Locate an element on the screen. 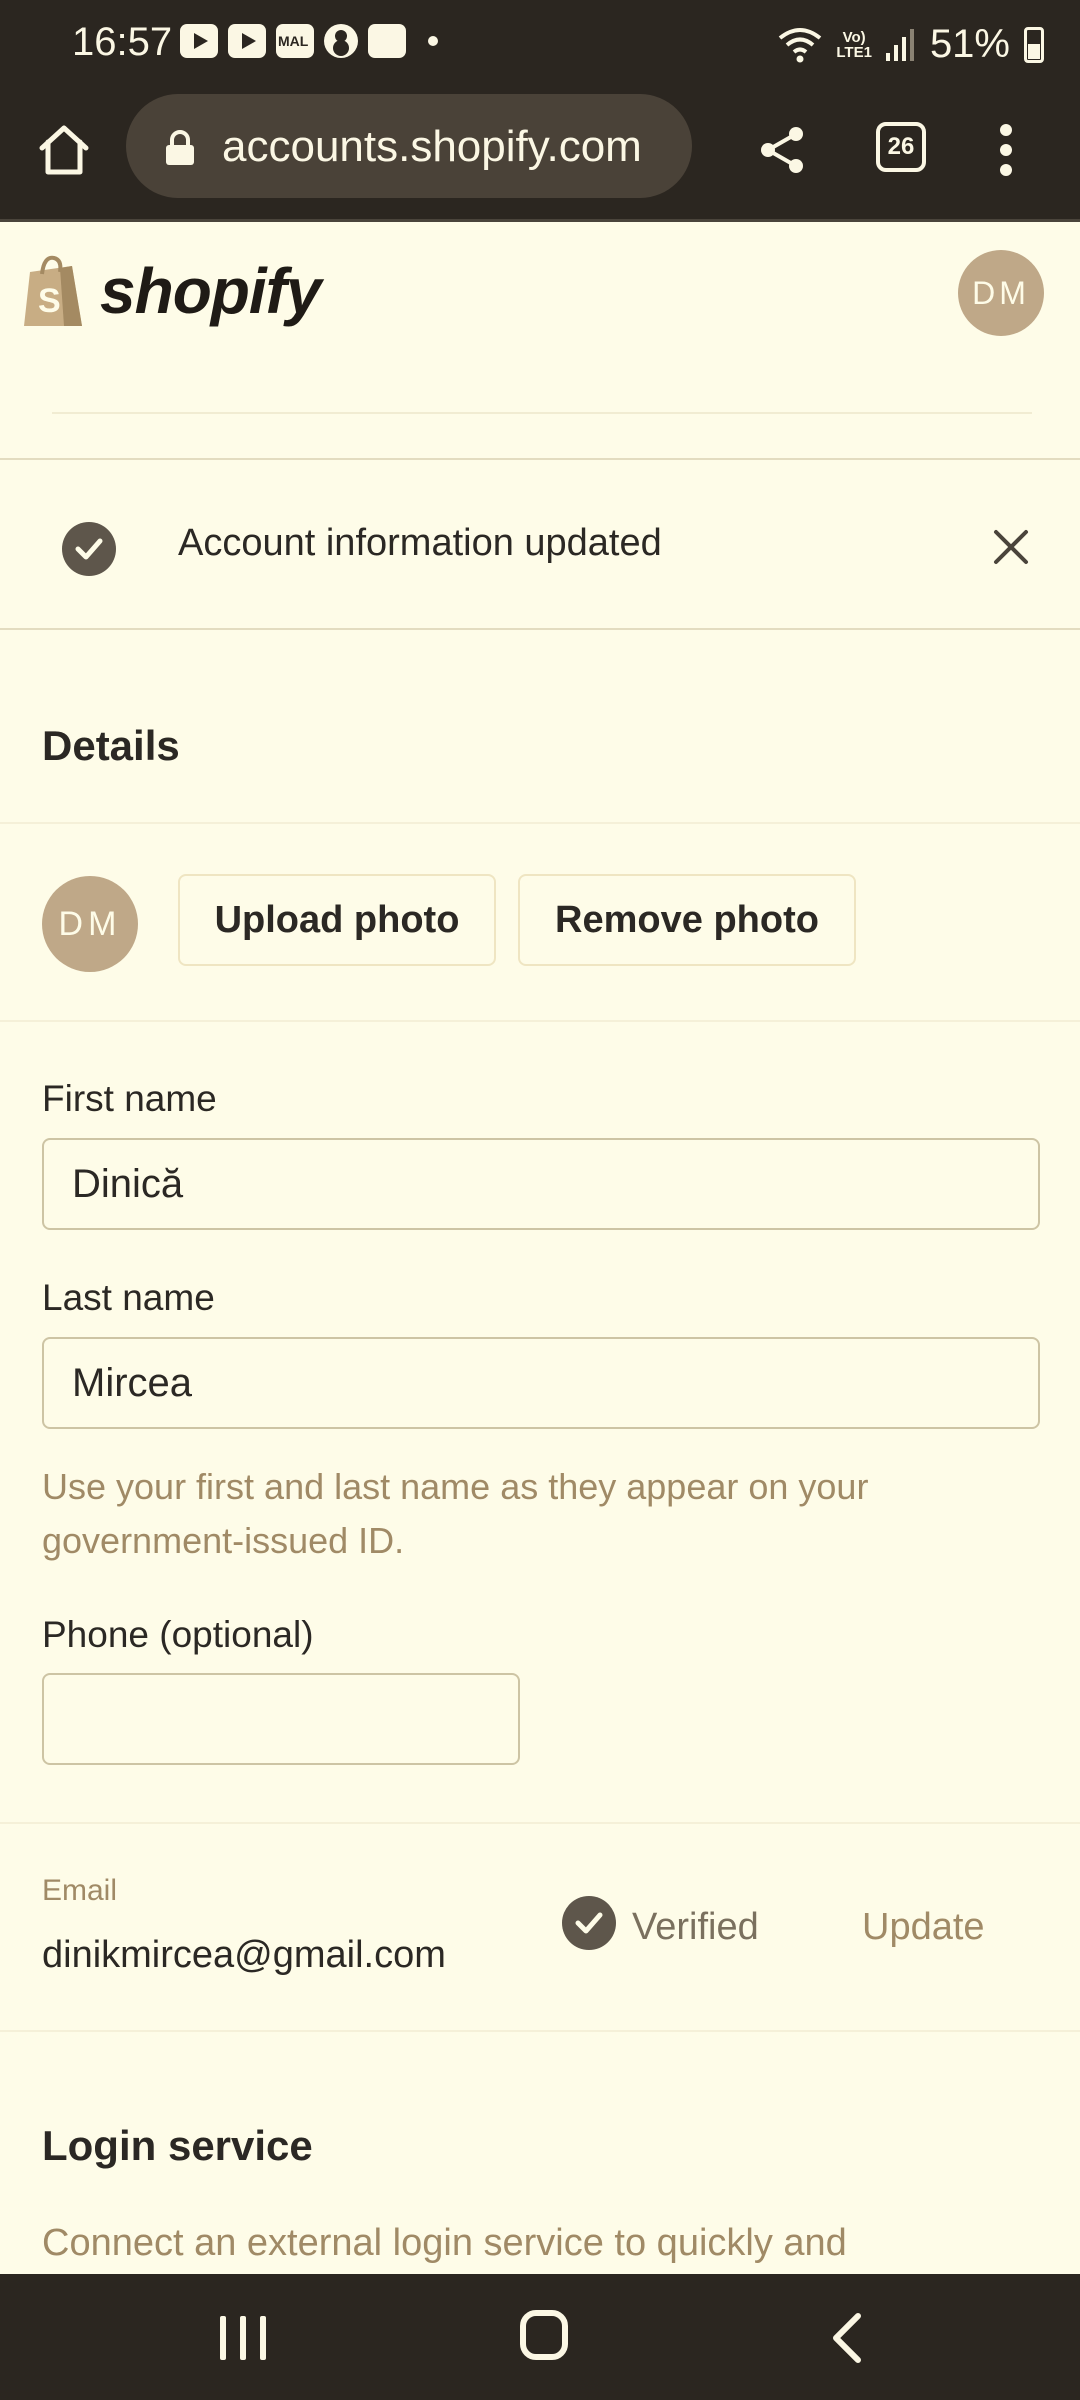  wifi-icon is located at coordinates (800, 45).